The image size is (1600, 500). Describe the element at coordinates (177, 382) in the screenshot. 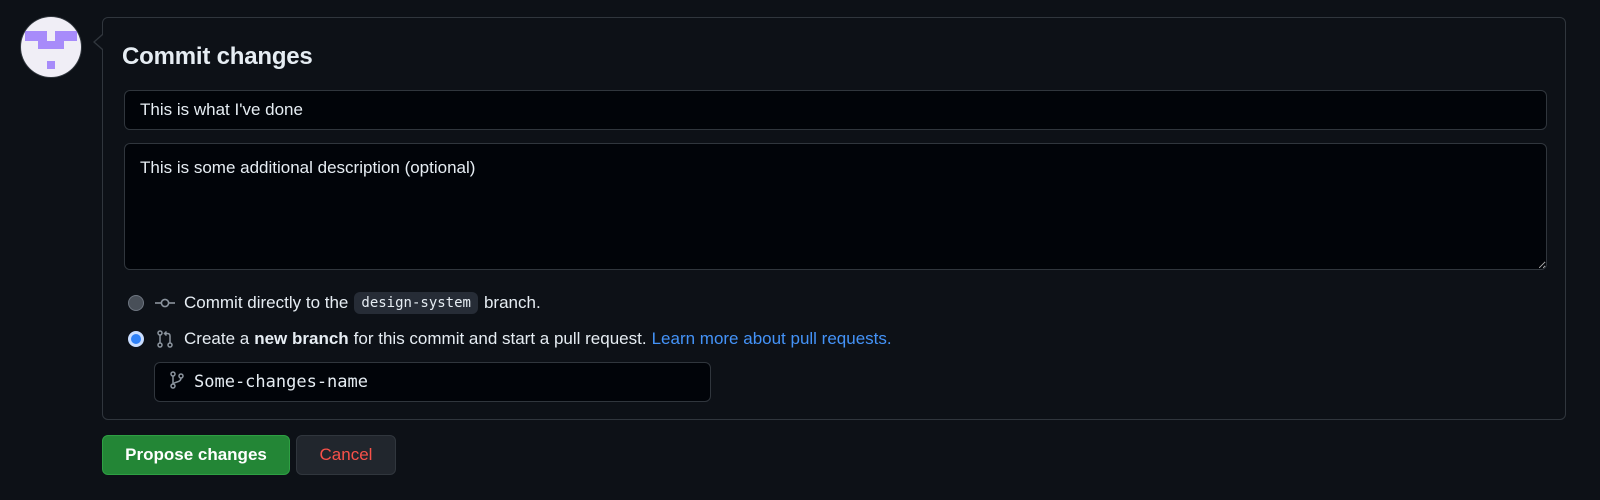

I see `git-branch-icon` at that location.